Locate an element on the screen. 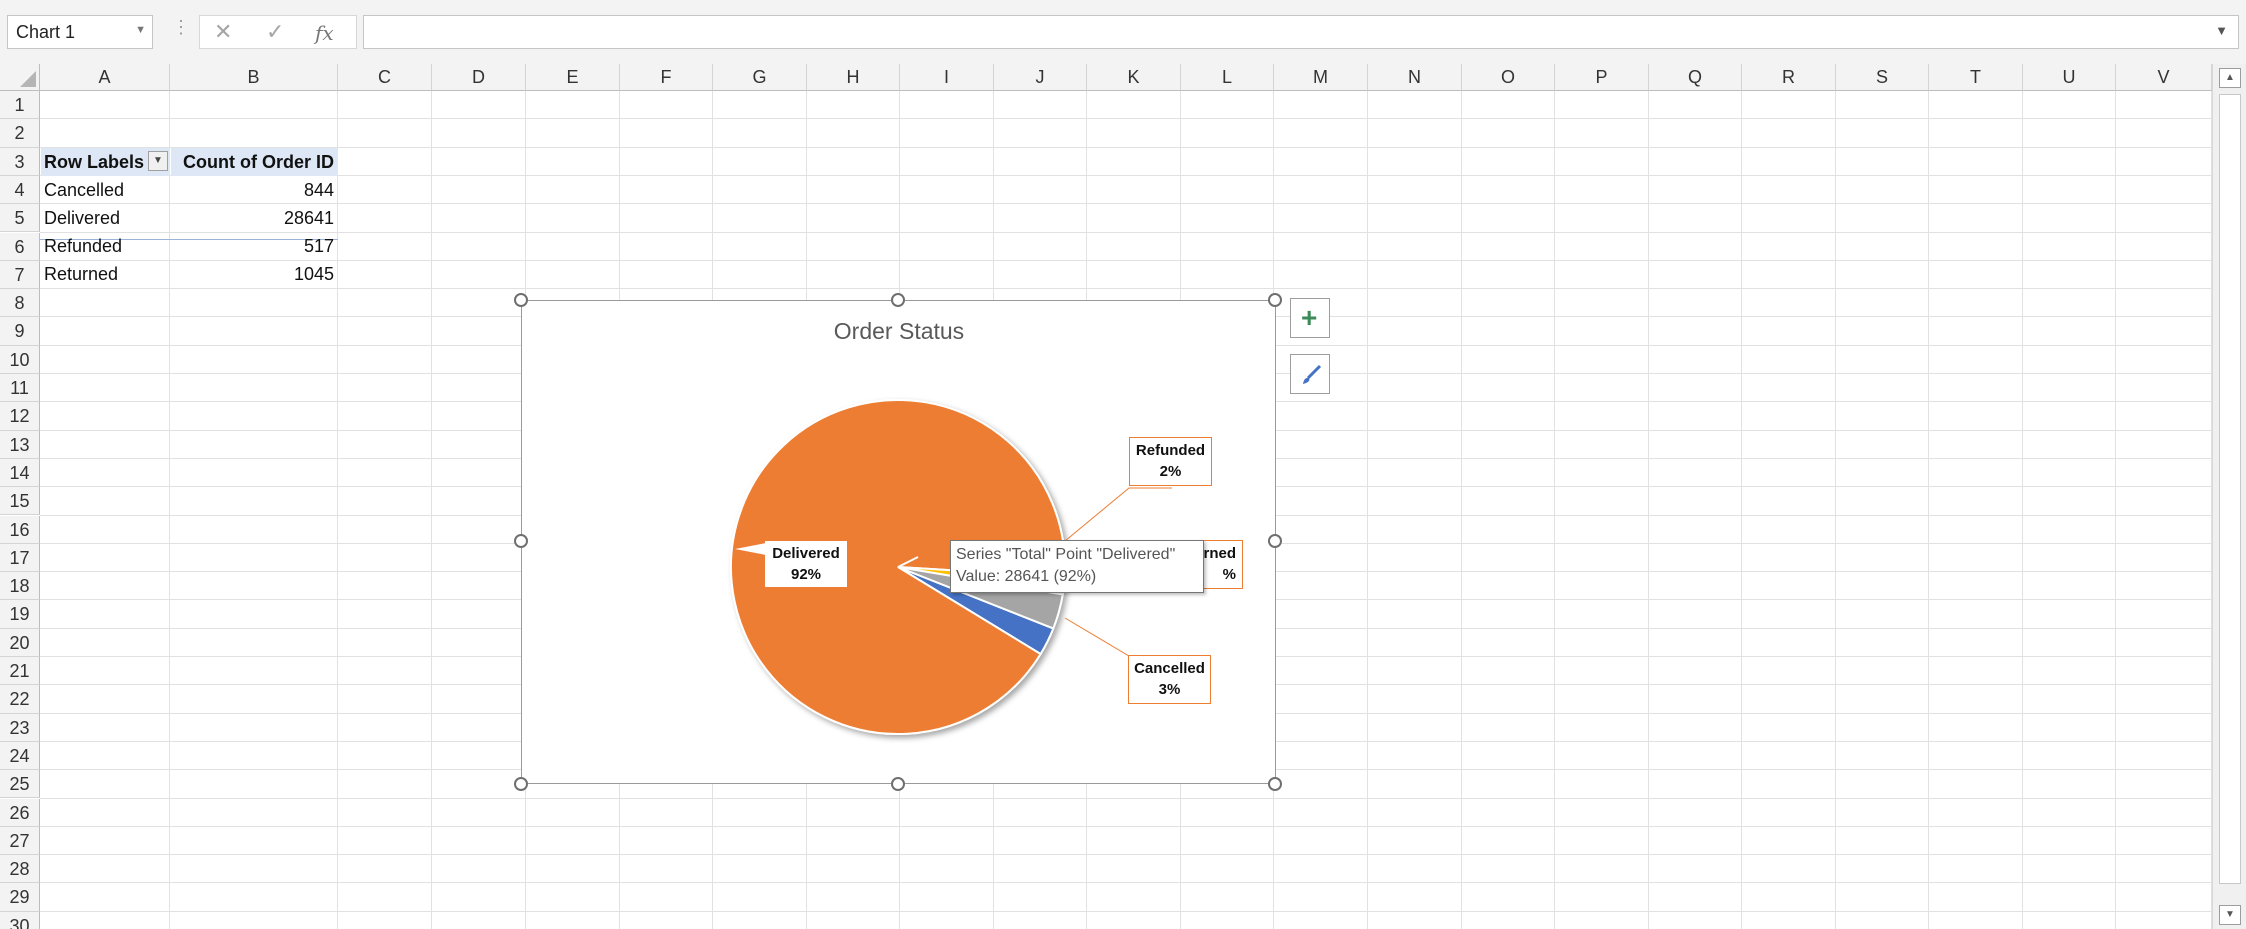 This screenshot has width=2246, height=929. column-header-s: S is located at coordinates (1882, 77).